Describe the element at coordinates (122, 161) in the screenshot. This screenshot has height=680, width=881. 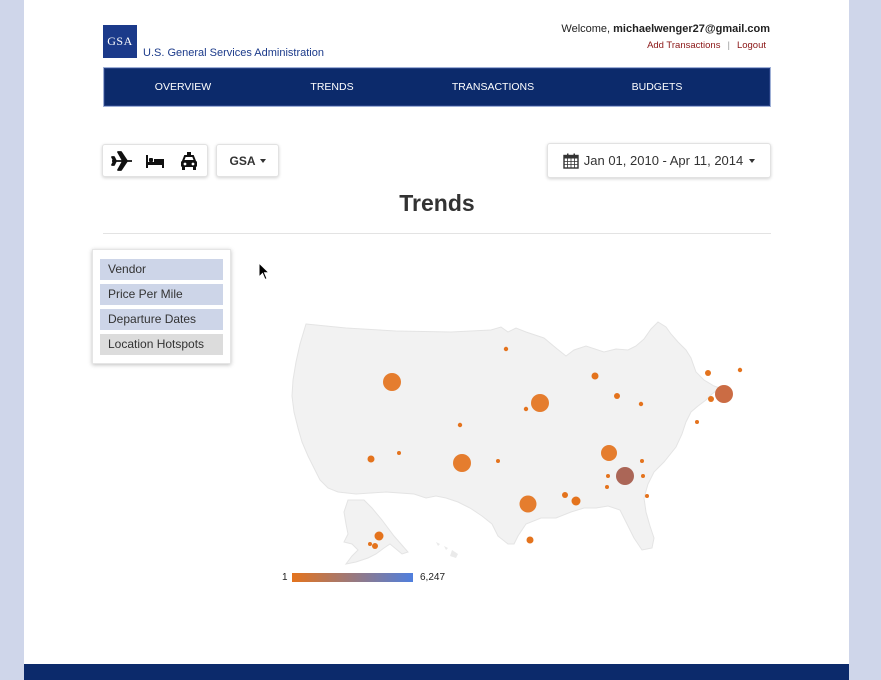
I see `airplane-icon` at that location.